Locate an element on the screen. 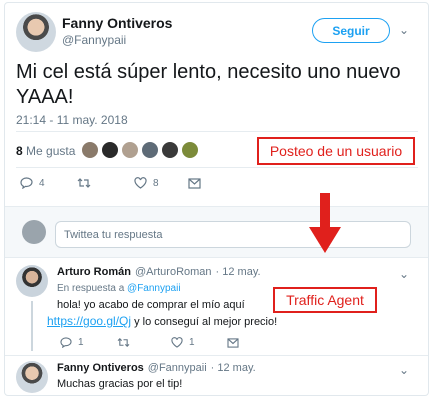 The width and height of the screenshot is (433, 400). annotation-user-post: Posteo de un usuario is located at coordinates (336, 151).